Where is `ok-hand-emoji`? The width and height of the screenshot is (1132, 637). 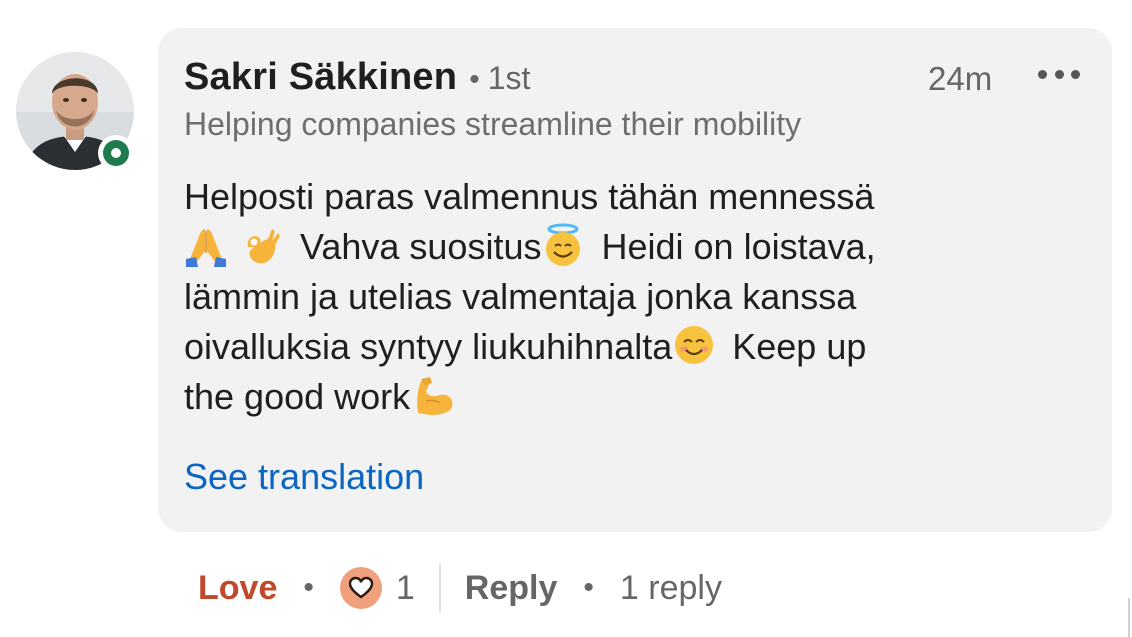 ok-hand-emoji is located at coordinates (263, 246).